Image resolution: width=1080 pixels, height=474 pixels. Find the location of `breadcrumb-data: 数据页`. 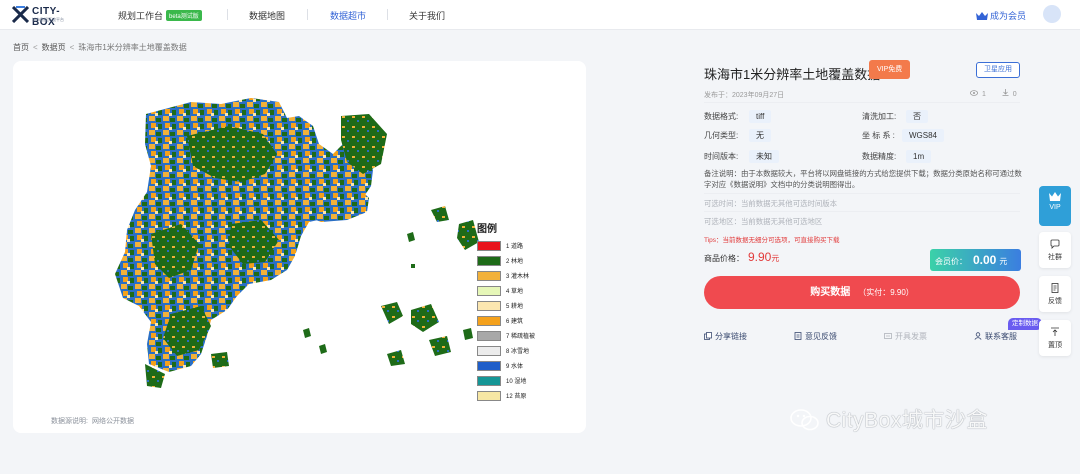

breadcrumb-data: 数据页 is located at coordinates (54, 47).